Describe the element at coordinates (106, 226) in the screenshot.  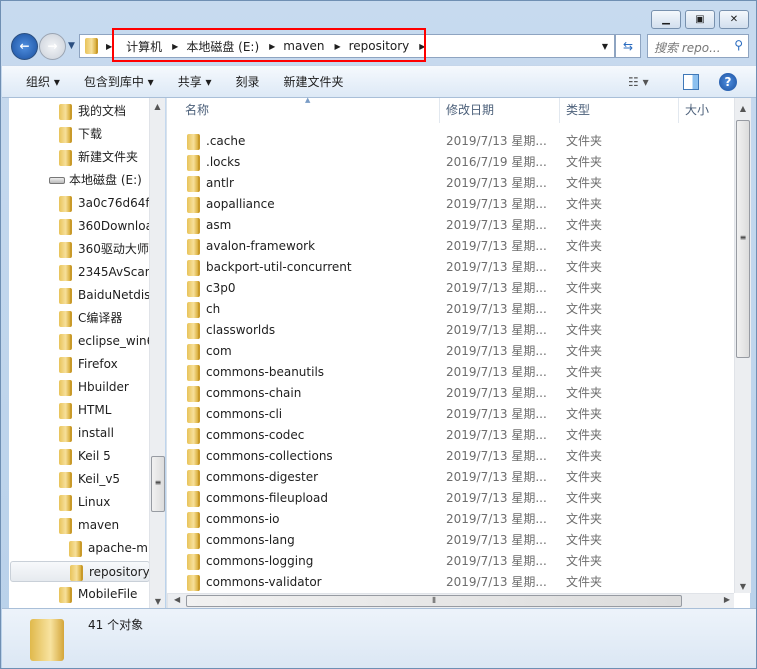
I see `tree-item: 360Downloa` at that location.